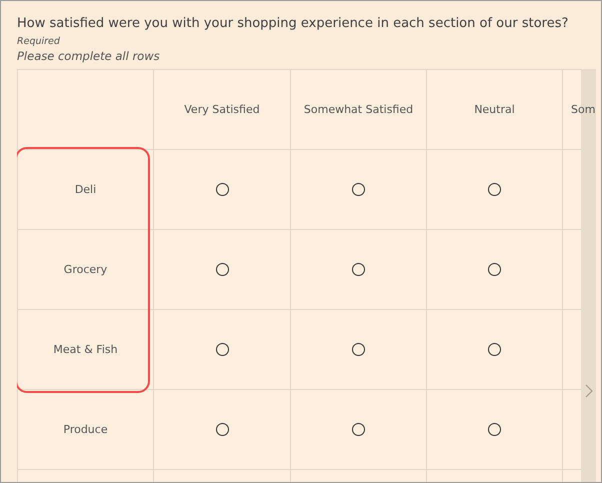 Image resolution: width=602 pixels, height=483 pixels. I want to click on column-header: Somewhat Satisfied, so click(359, 110).